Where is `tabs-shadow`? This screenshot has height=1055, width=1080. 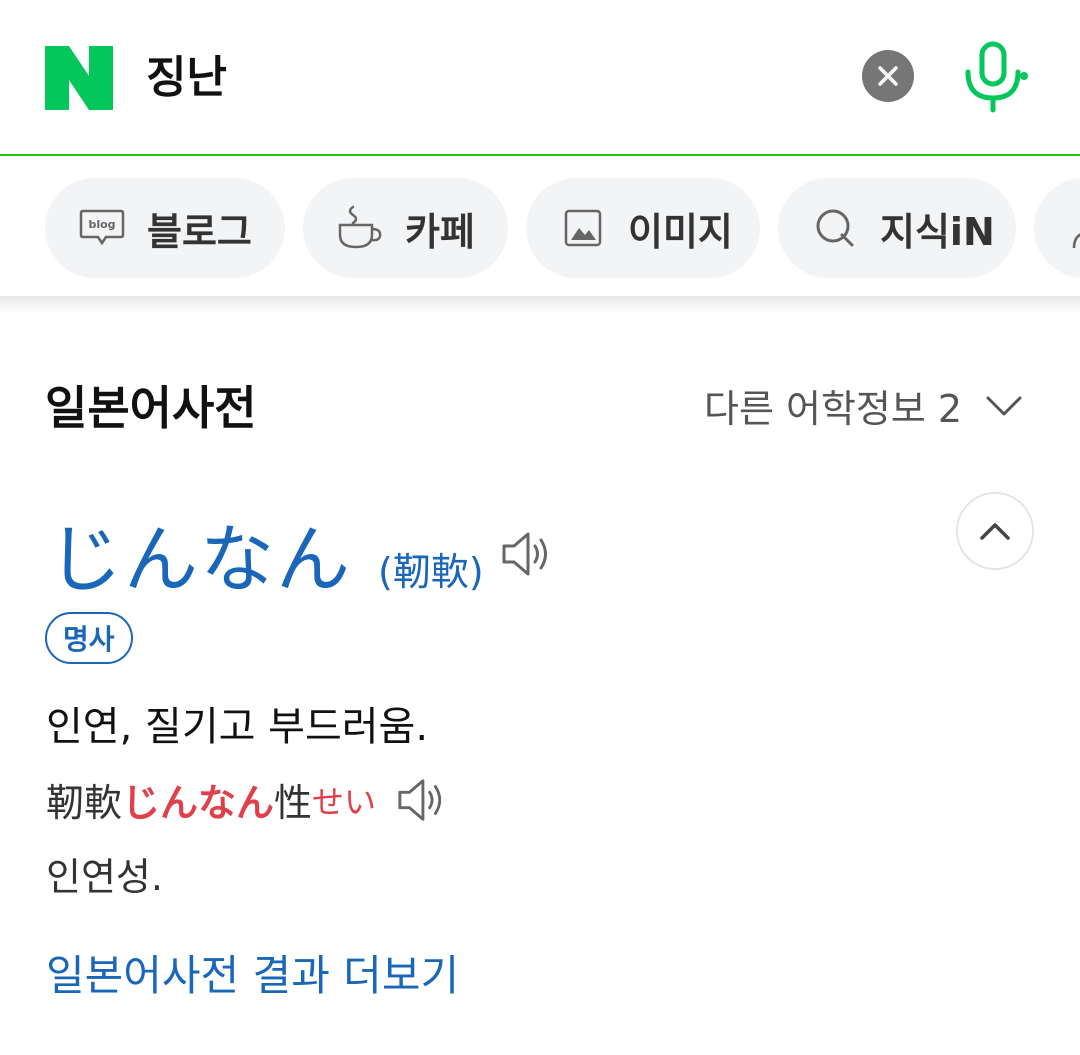 tabs-shadow is located at coordinates (540, 305).